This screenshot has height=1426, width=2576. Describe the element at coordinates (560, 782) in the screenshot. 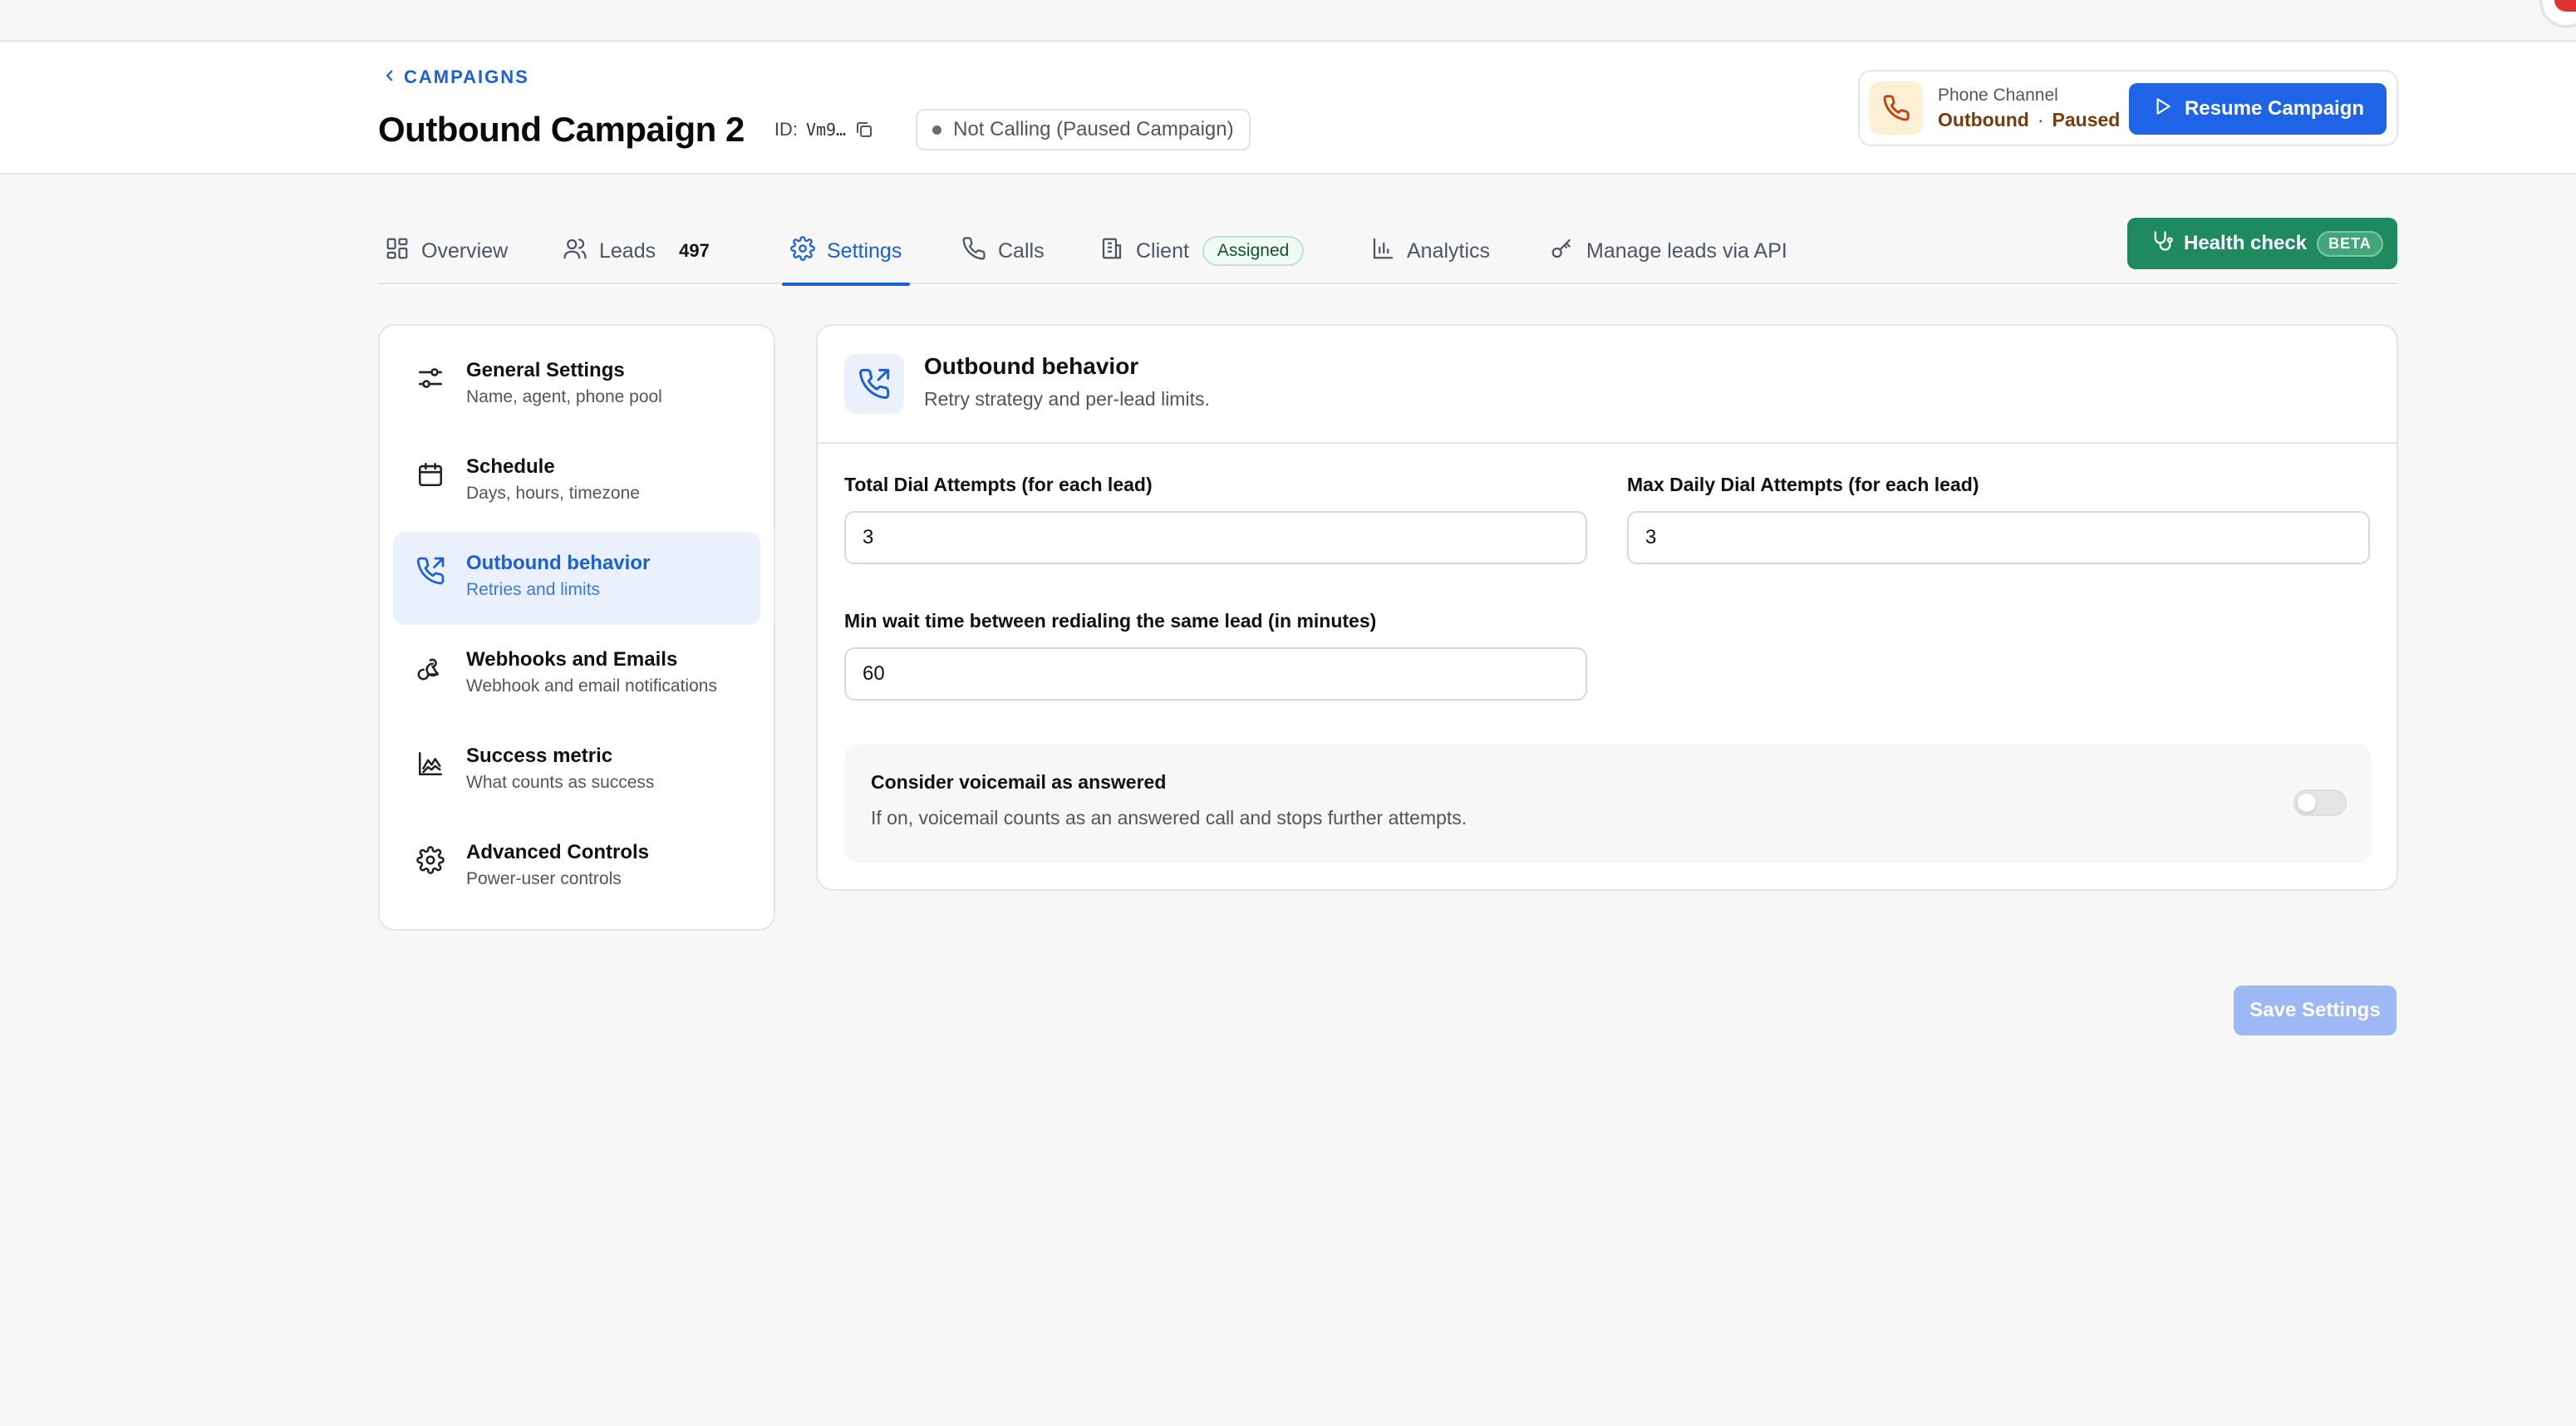

I see `sidebar-item-subtitle: What counts as success` at that location.